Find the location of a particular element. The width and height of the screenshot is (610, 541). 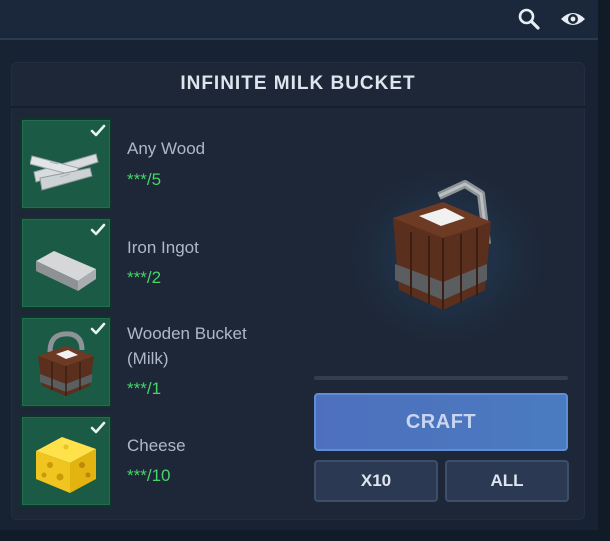

ingredient-count: ***/5 is located at coordinates (144, 179).